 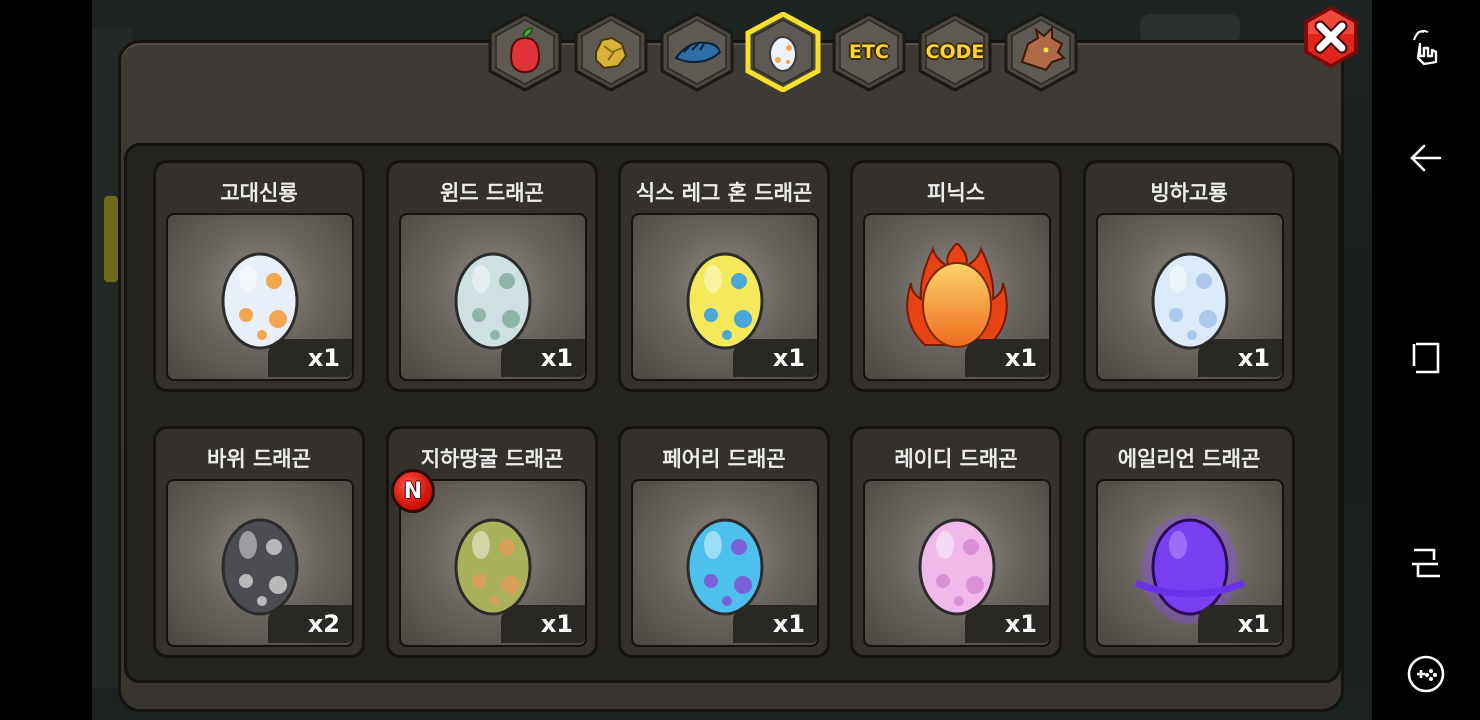 I want to click on back-icon, so click(x=1426, y=158).